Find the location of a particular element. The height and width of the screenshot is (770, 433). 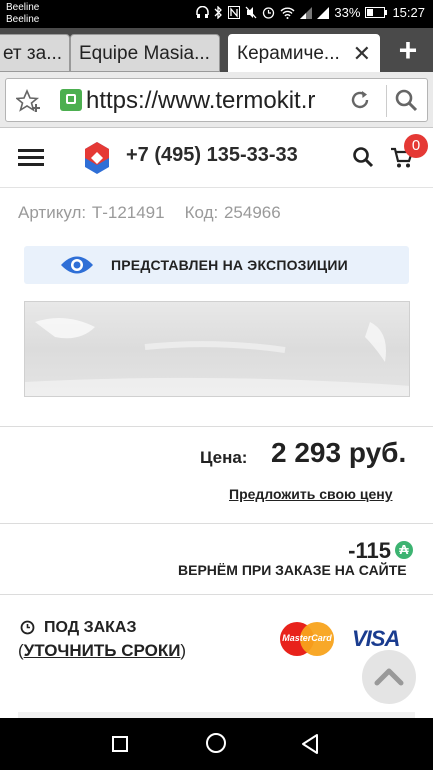

eye-icon is located at coordinates (77, 265).